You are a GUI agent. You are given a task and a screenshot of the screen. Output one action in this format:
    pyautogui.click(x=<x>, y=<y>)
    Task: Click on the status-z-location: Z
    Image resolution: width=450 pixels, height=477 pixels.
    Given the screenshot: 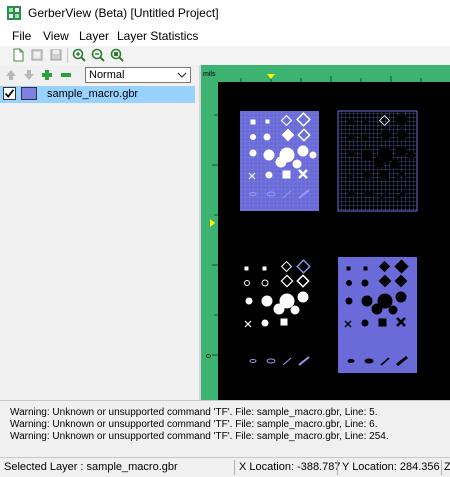 What is the action you would take?
    pyautogui.click(x=447, y=467)
    